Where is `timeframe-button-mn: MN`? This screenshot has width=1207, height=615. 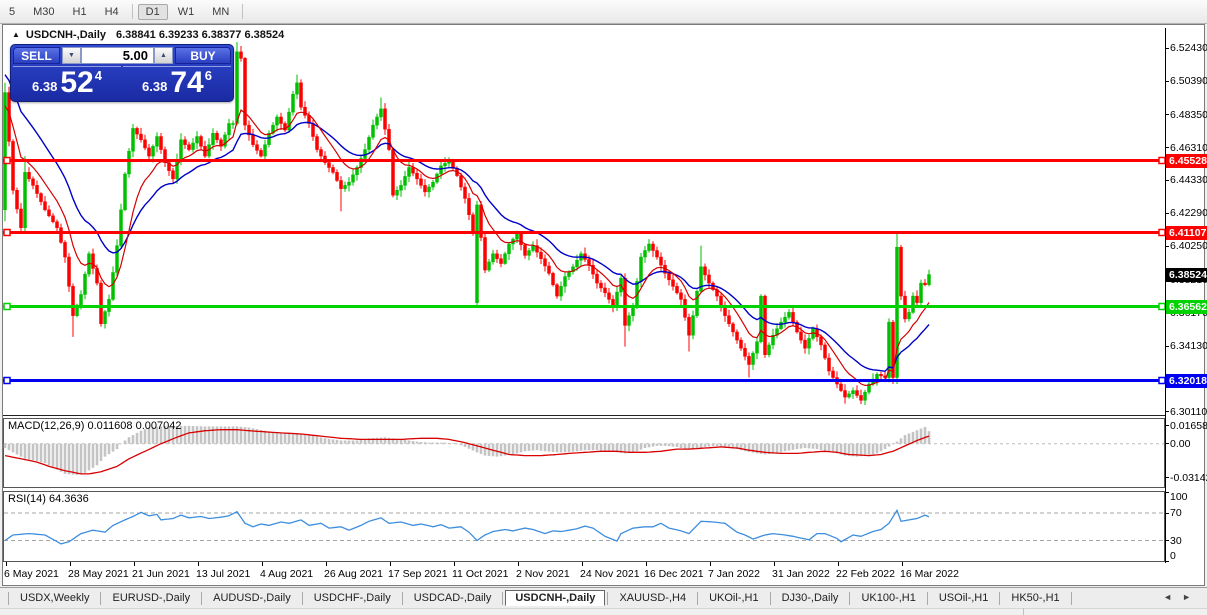 timeframe-button-mn: MN is located at coordinates (220, 12).